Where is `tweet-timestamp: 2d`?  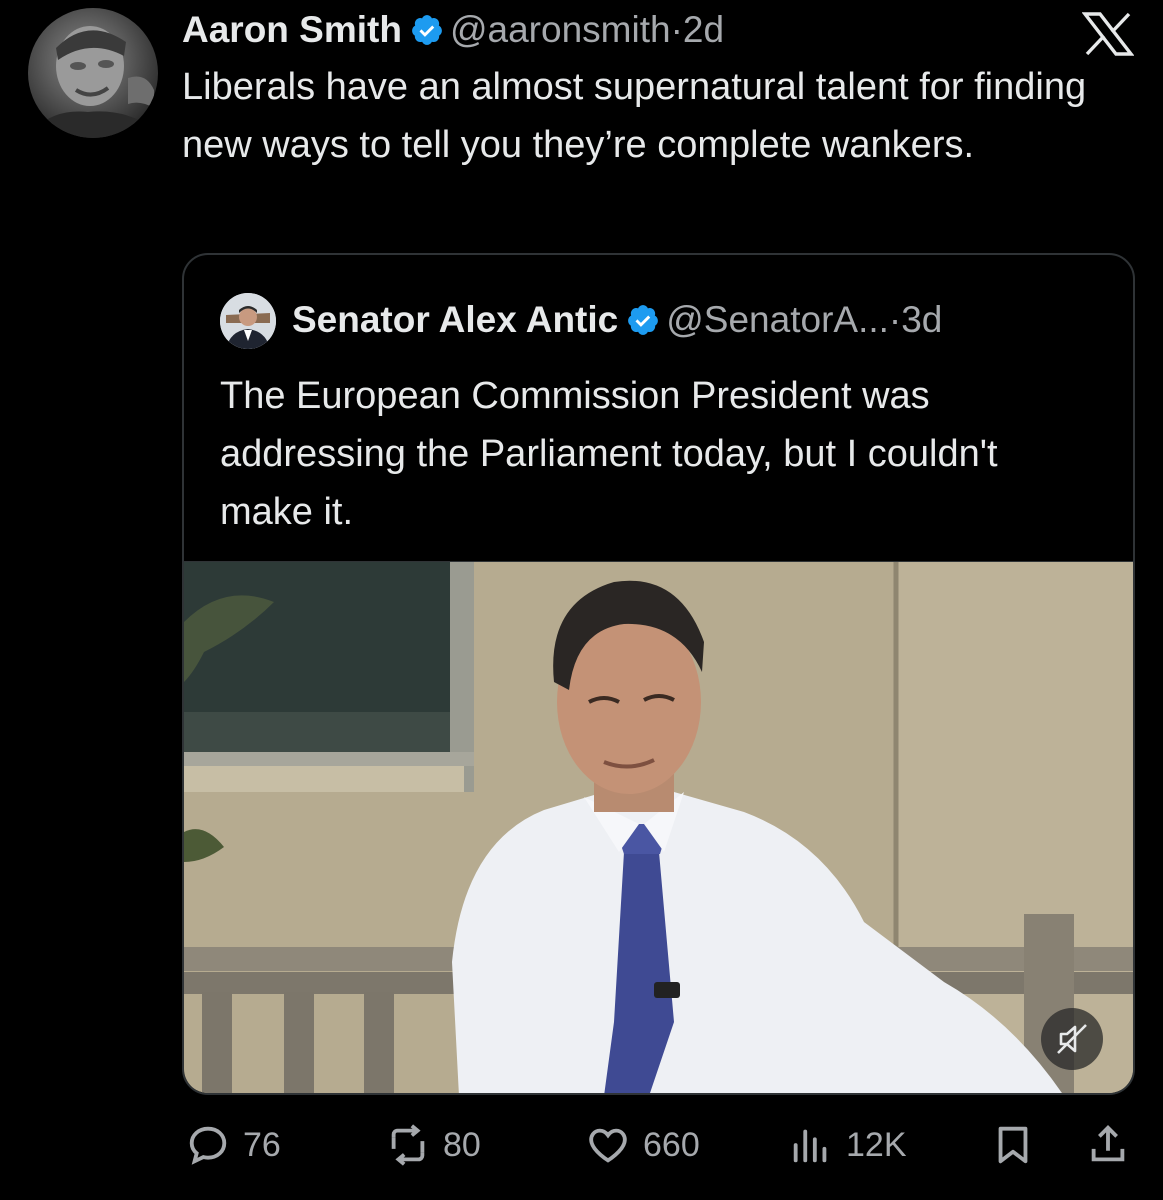 tweet-timestamp: 2d is located at coordinates (703, 29).